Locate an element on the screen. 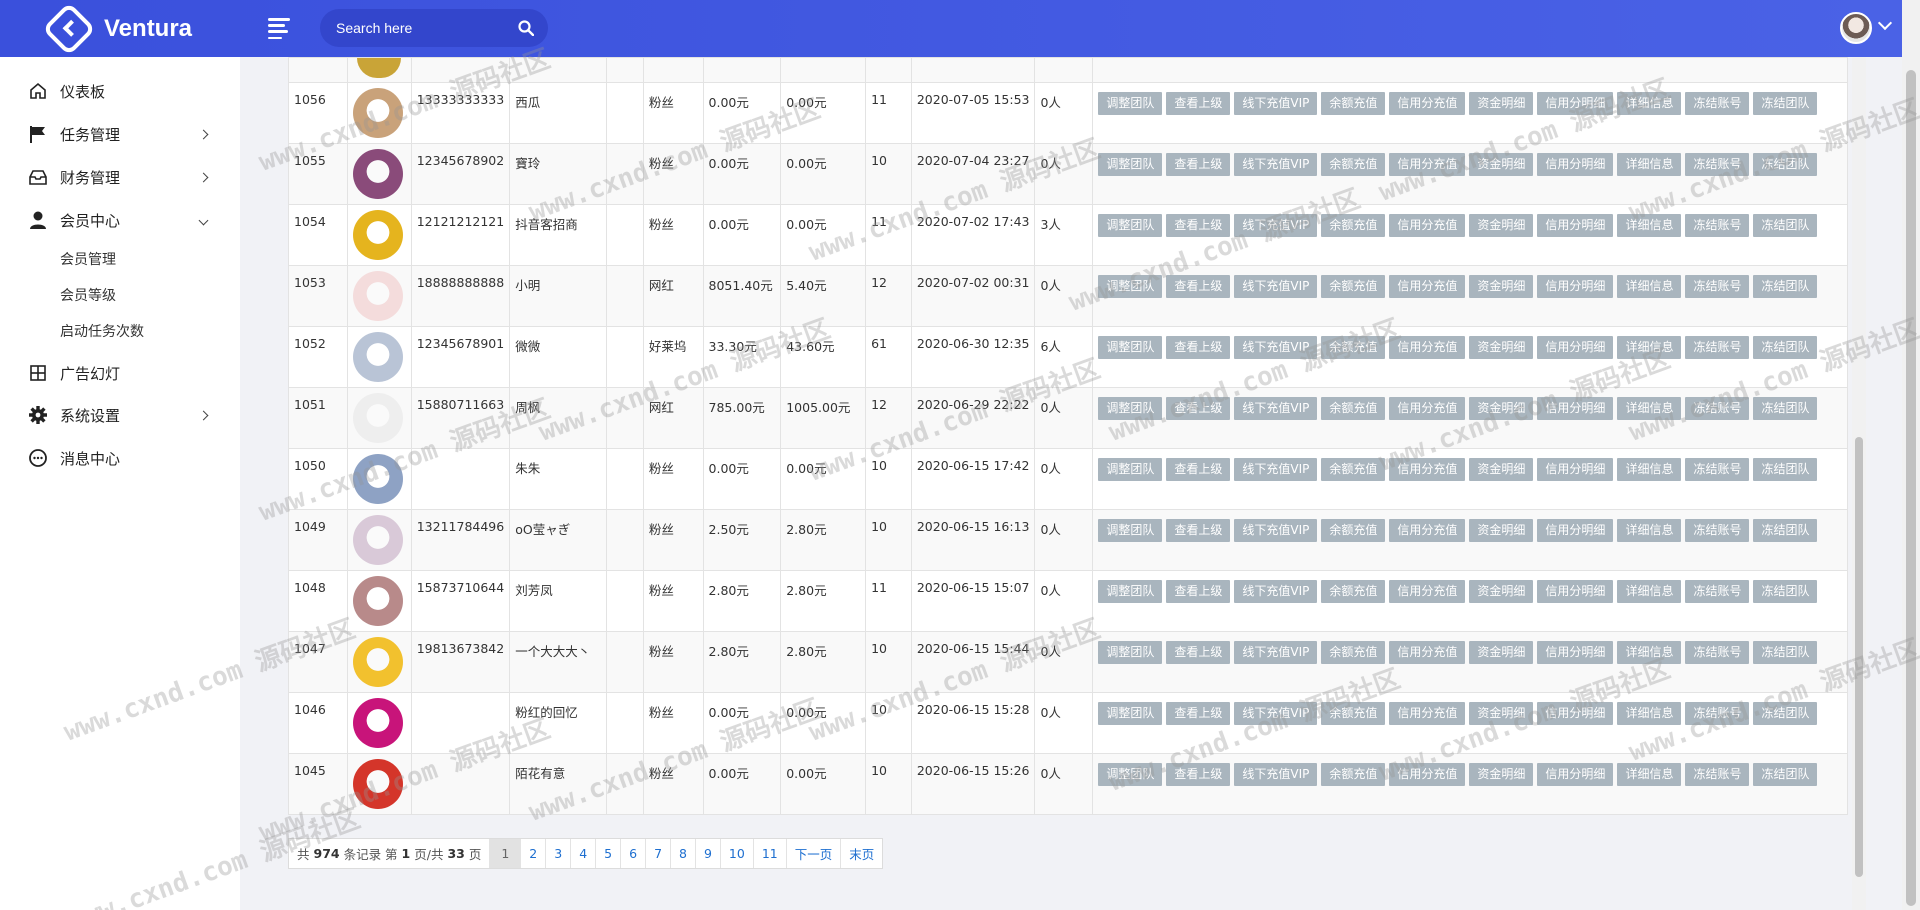 This screenshot has height=910, width=1920. search-input is located at coordinates (410, 28).